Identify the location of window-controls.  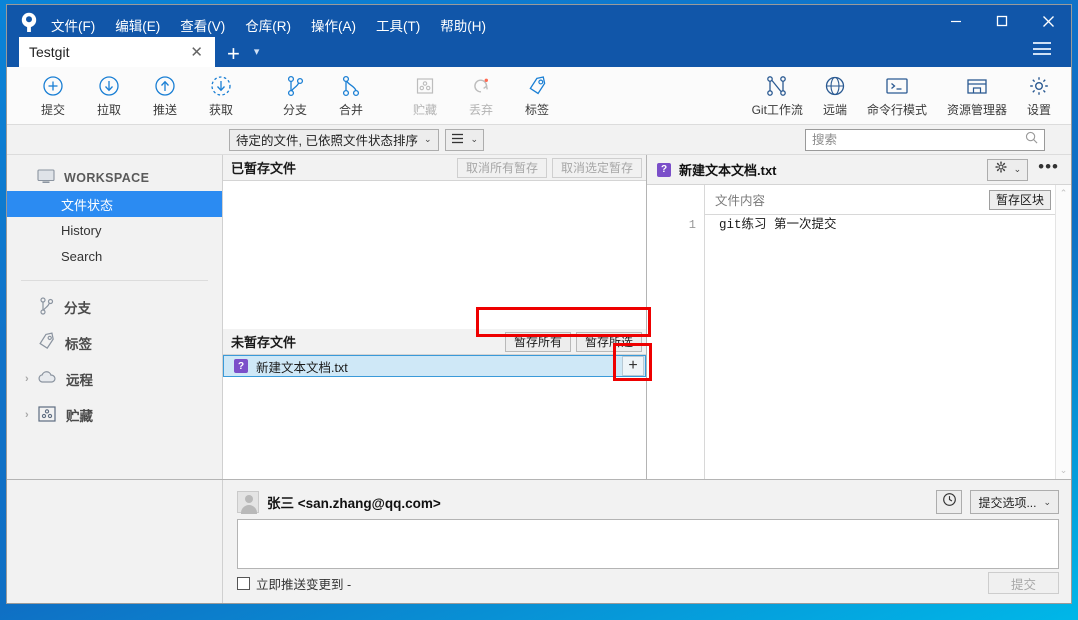
(1002, 21).